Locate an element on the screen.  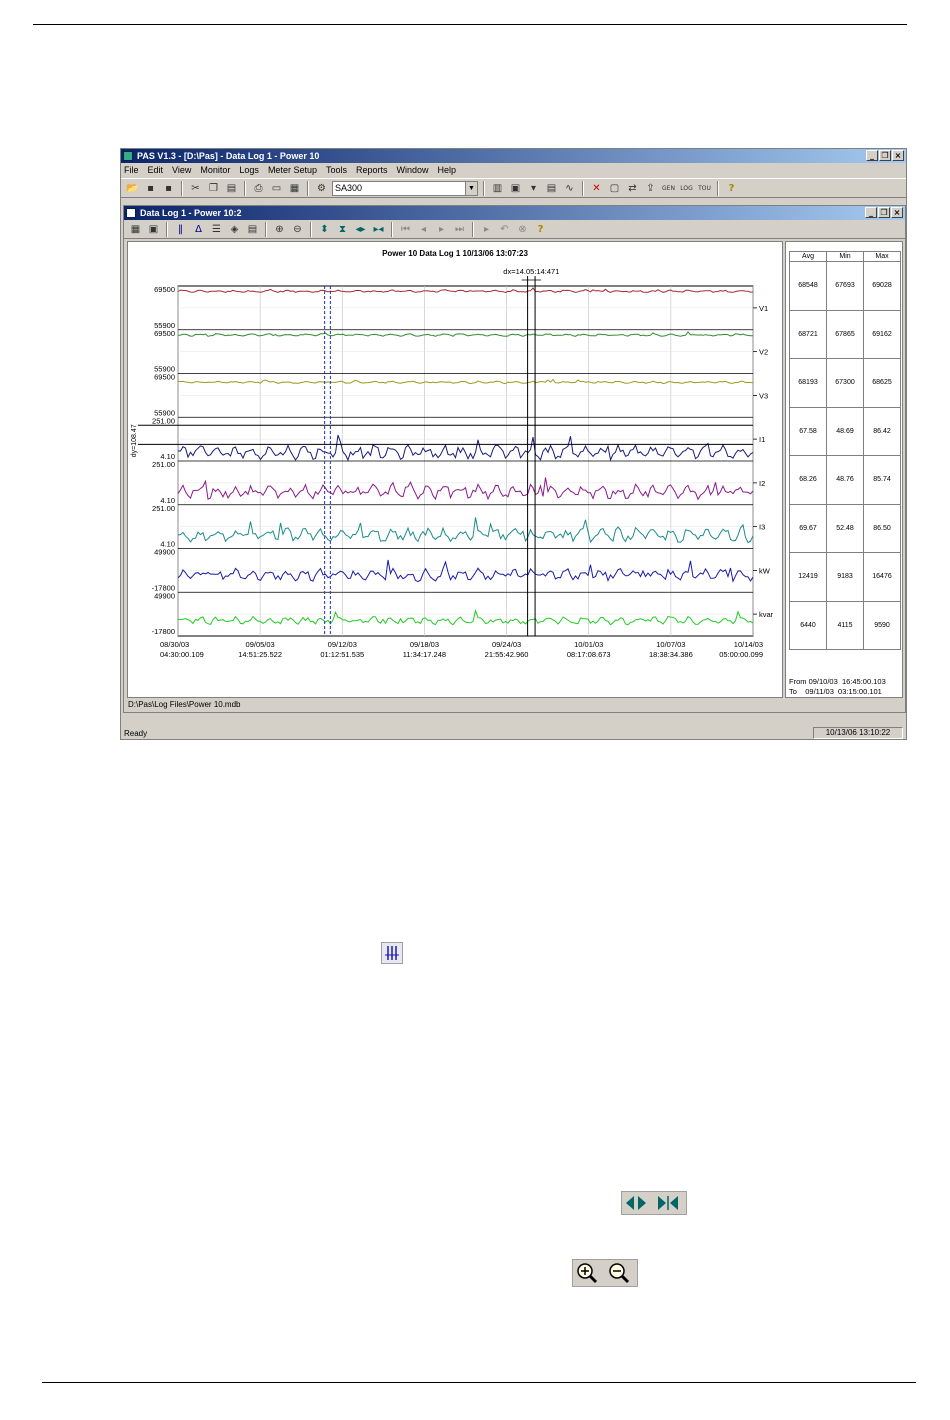
stats-header-min: Min is located at coordinates (845, 256).